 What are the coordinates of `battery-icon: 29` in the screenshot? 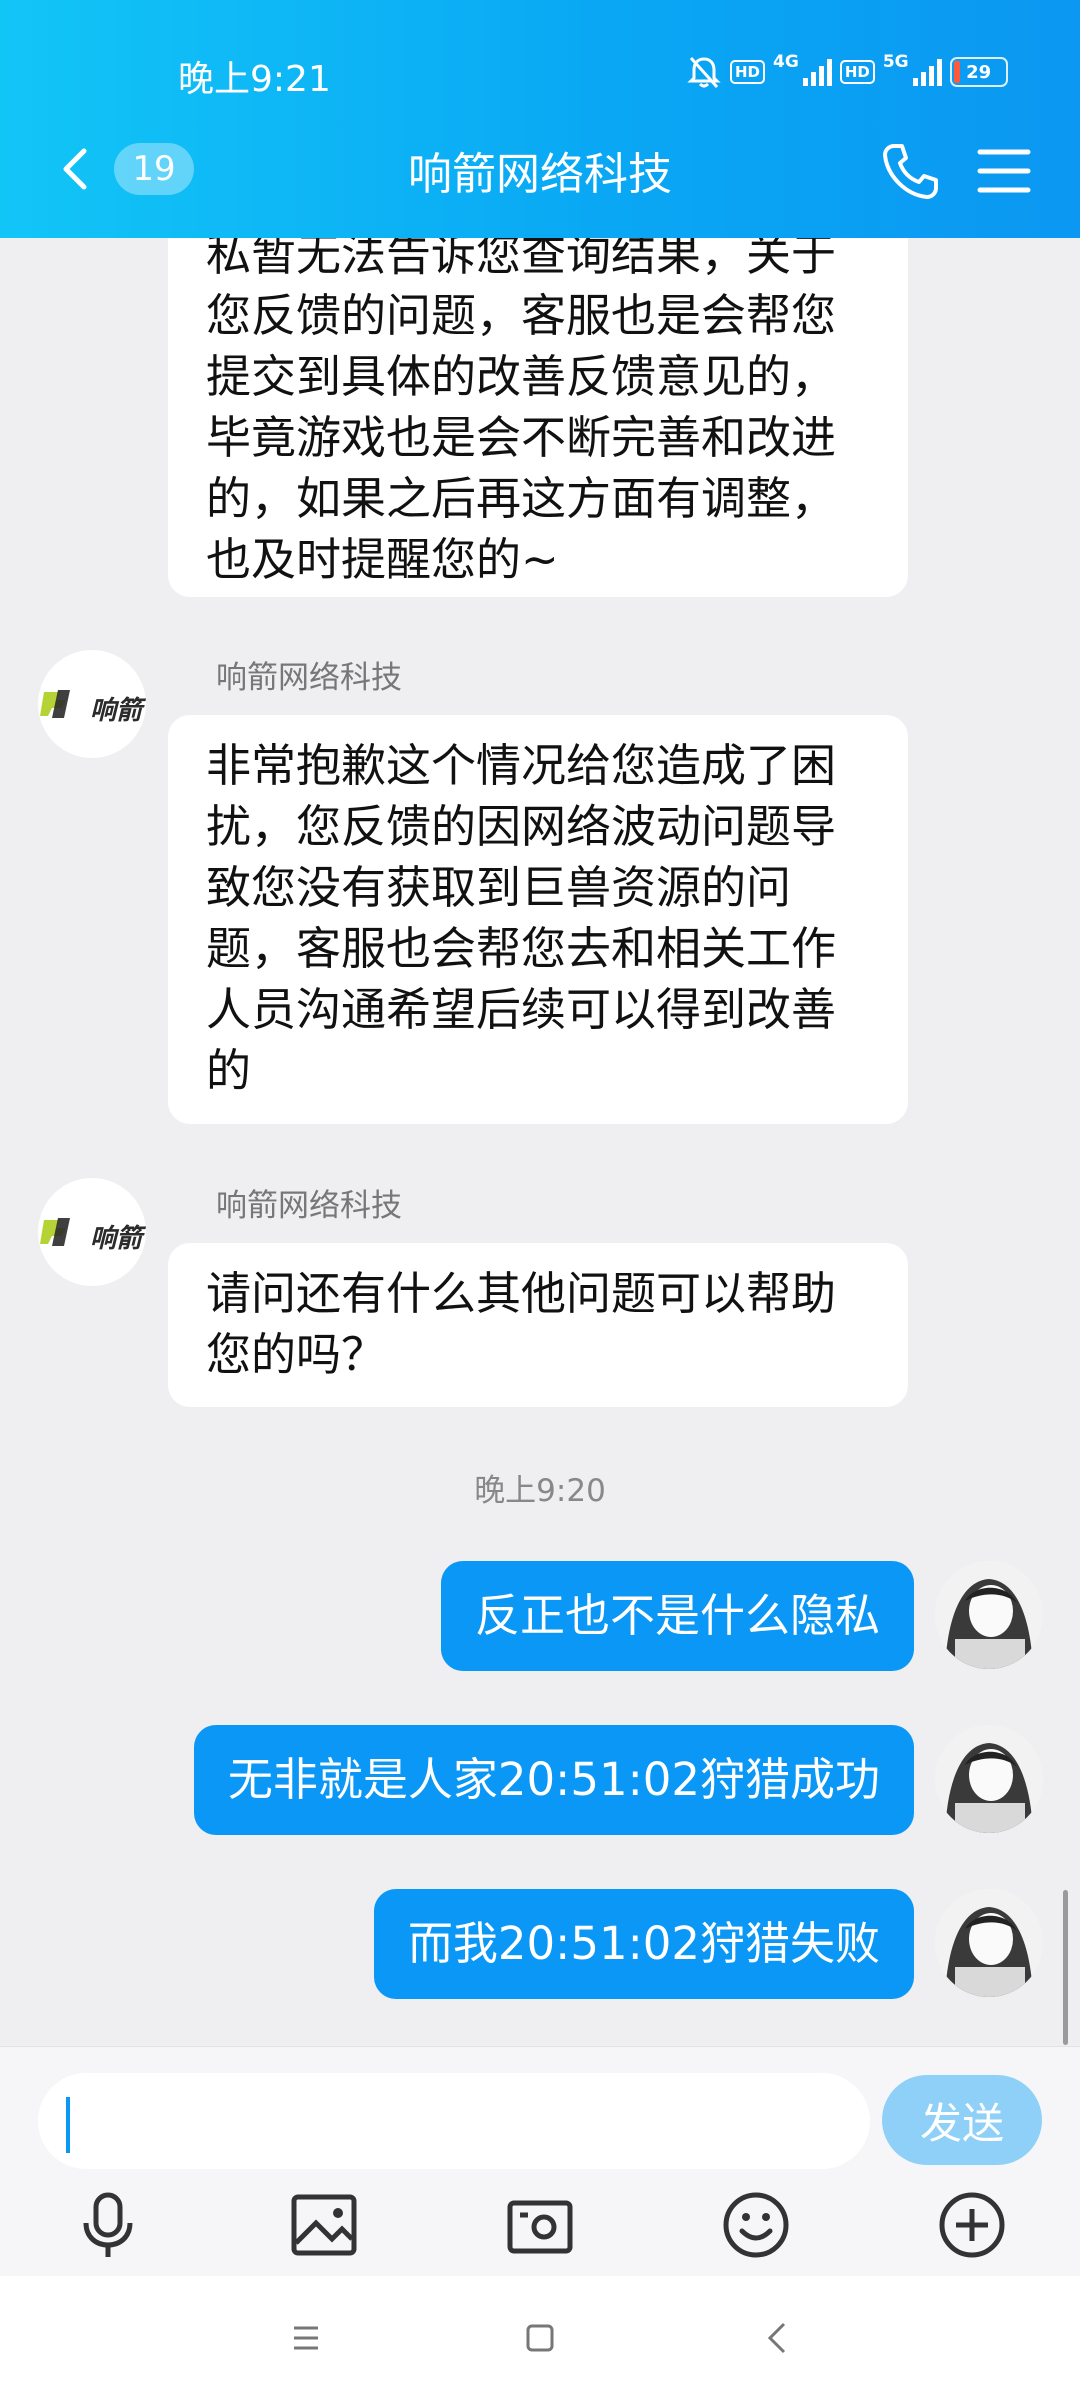 It's located at (978, 72).